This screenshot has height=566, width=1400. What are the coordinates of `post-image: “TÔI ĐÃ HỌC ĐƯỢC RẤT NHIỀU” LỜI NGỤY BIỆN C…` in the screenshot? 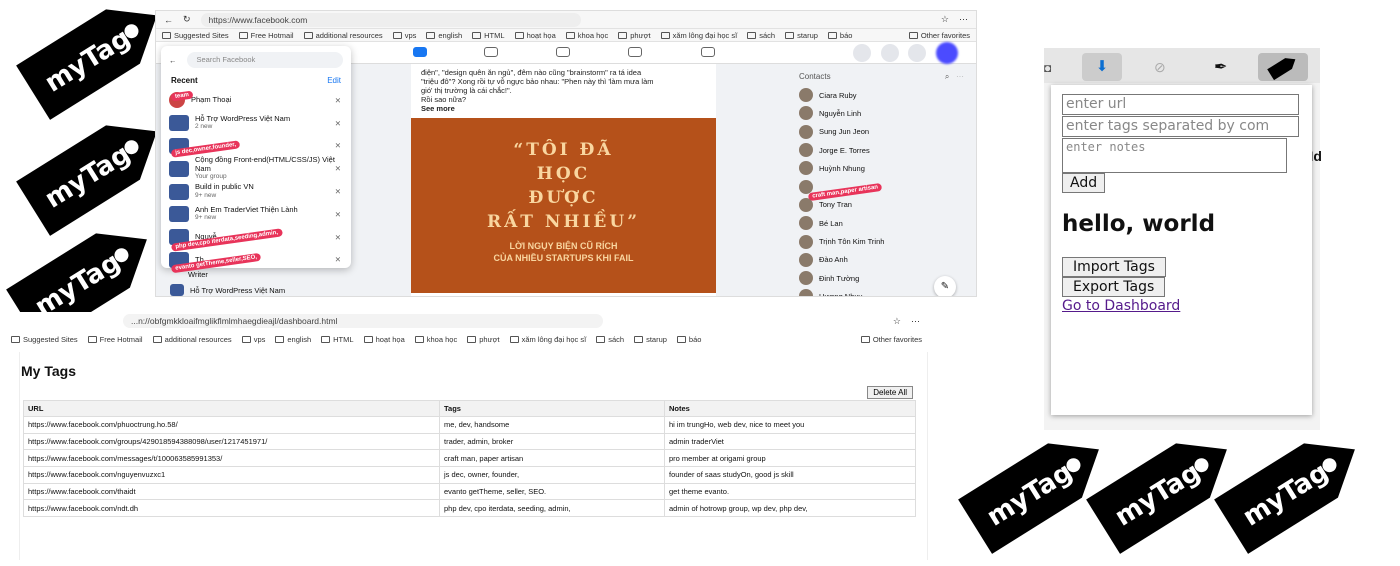 It's located at (563, 205).